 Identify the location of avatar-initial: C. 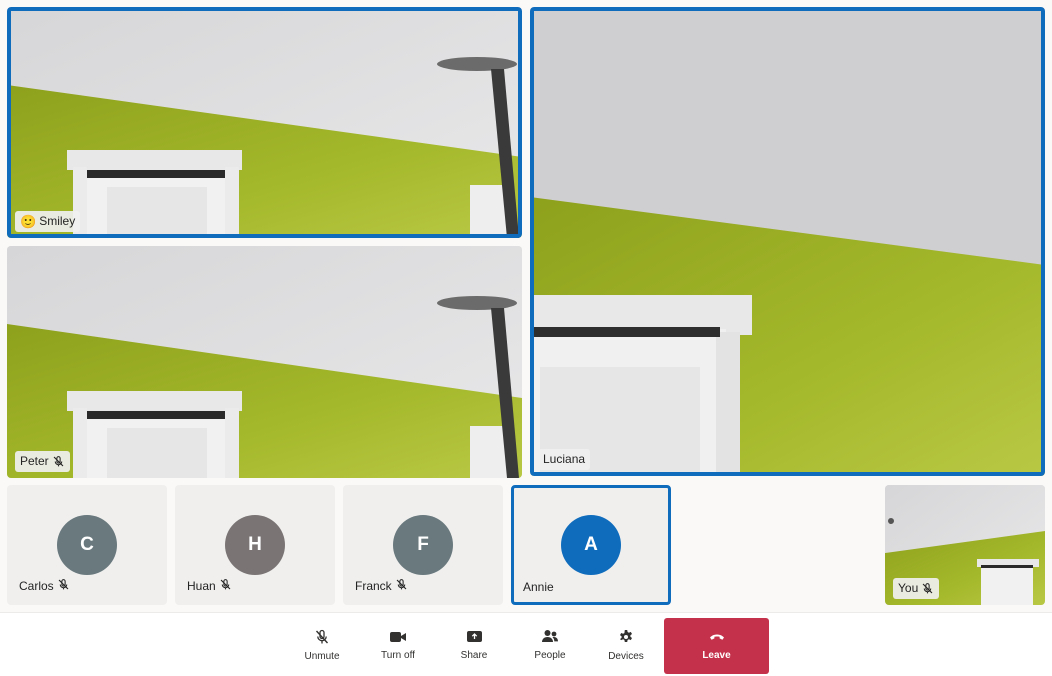
(87, 544).